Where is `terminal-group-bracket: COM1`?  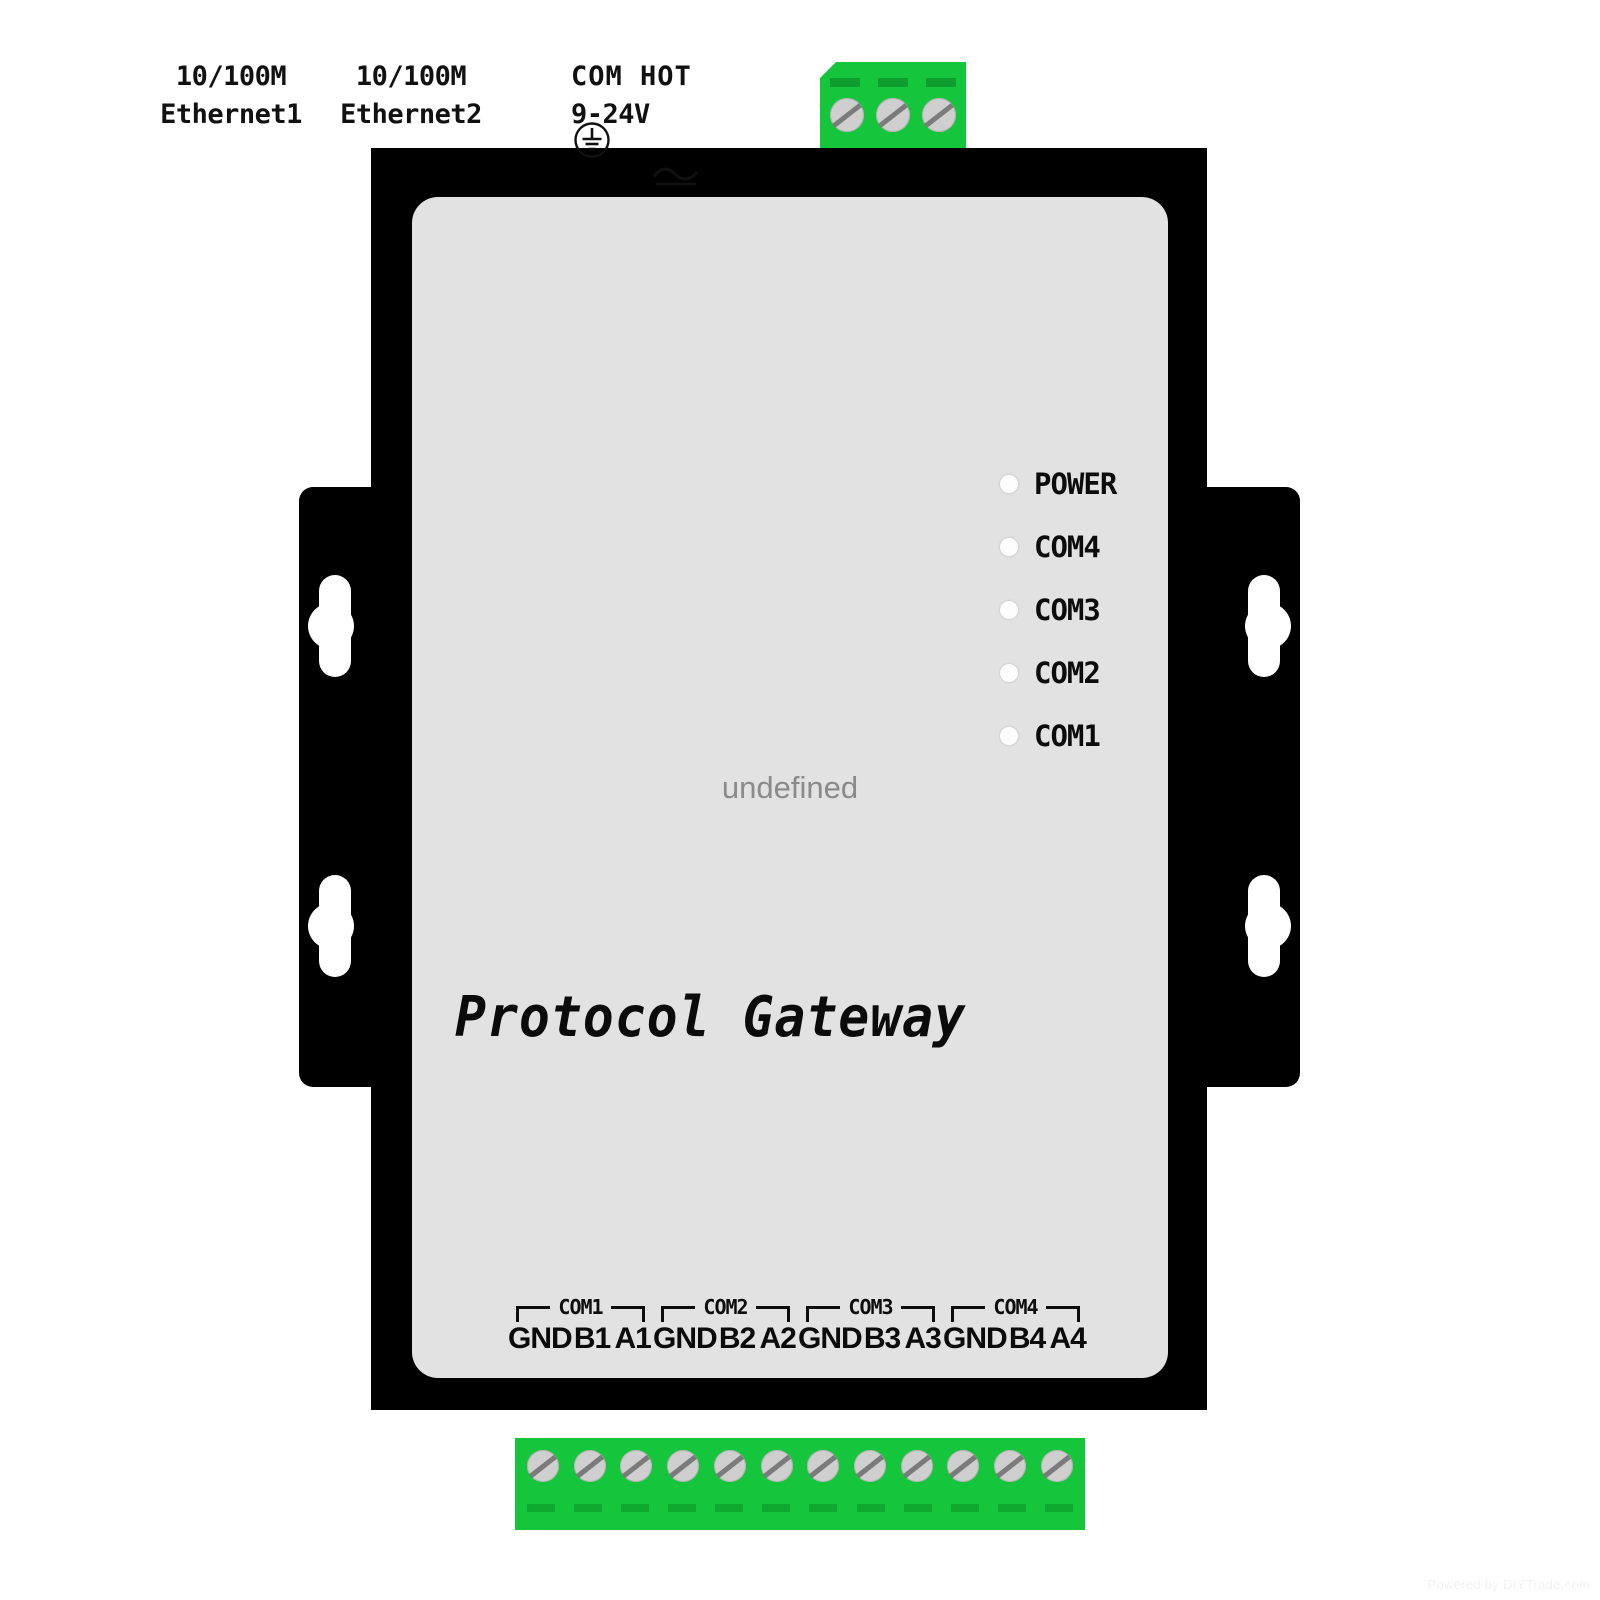
terminal-group-bracket: COM1 is located at coordinates (580, 1308).